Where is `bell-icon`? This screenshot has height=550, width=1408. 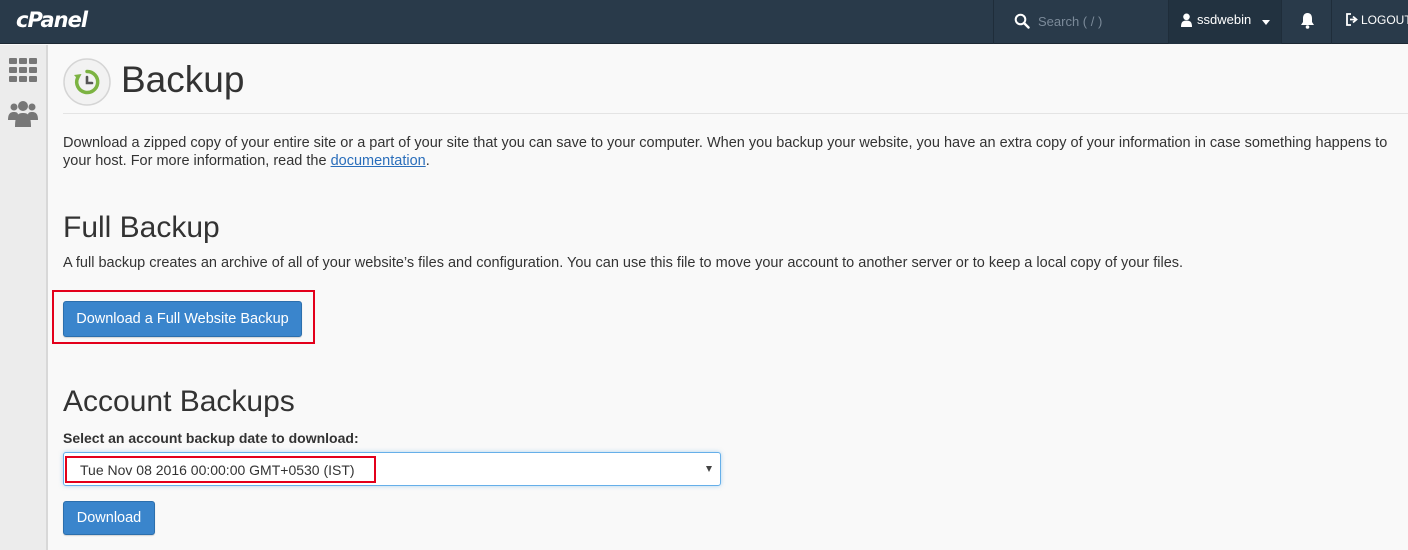 bell-icon is located at coordinates (1307, 21).